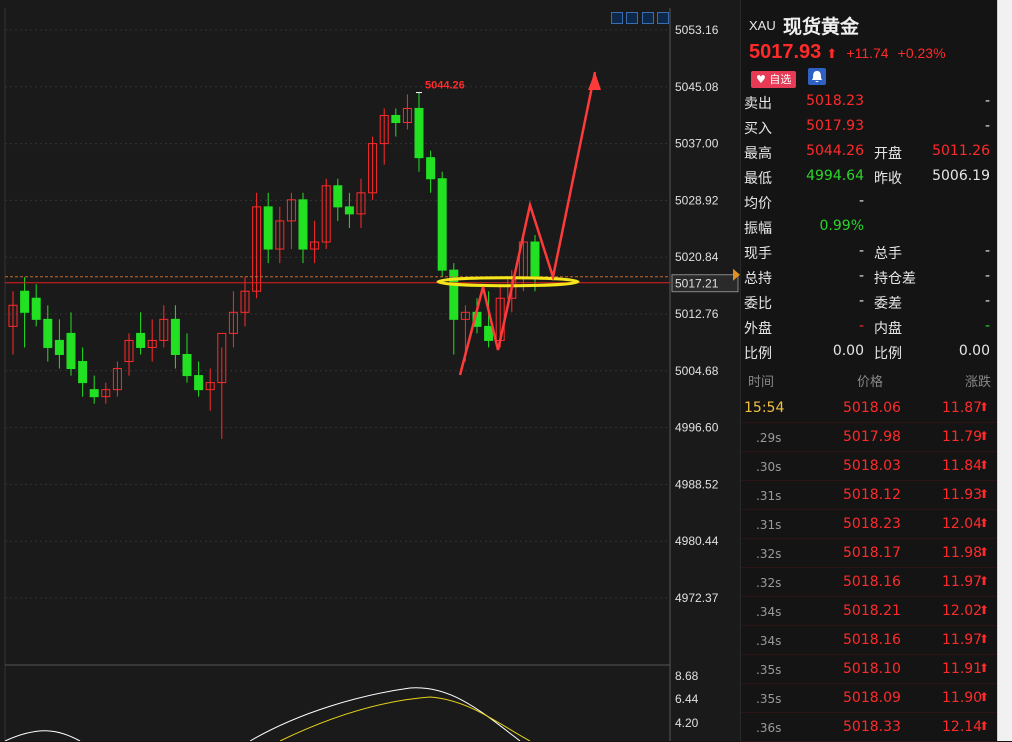 This screenshot has height=742, width=1012. I want to click on quote-row: 总持 - 持仓差 -, so click(869, 276).